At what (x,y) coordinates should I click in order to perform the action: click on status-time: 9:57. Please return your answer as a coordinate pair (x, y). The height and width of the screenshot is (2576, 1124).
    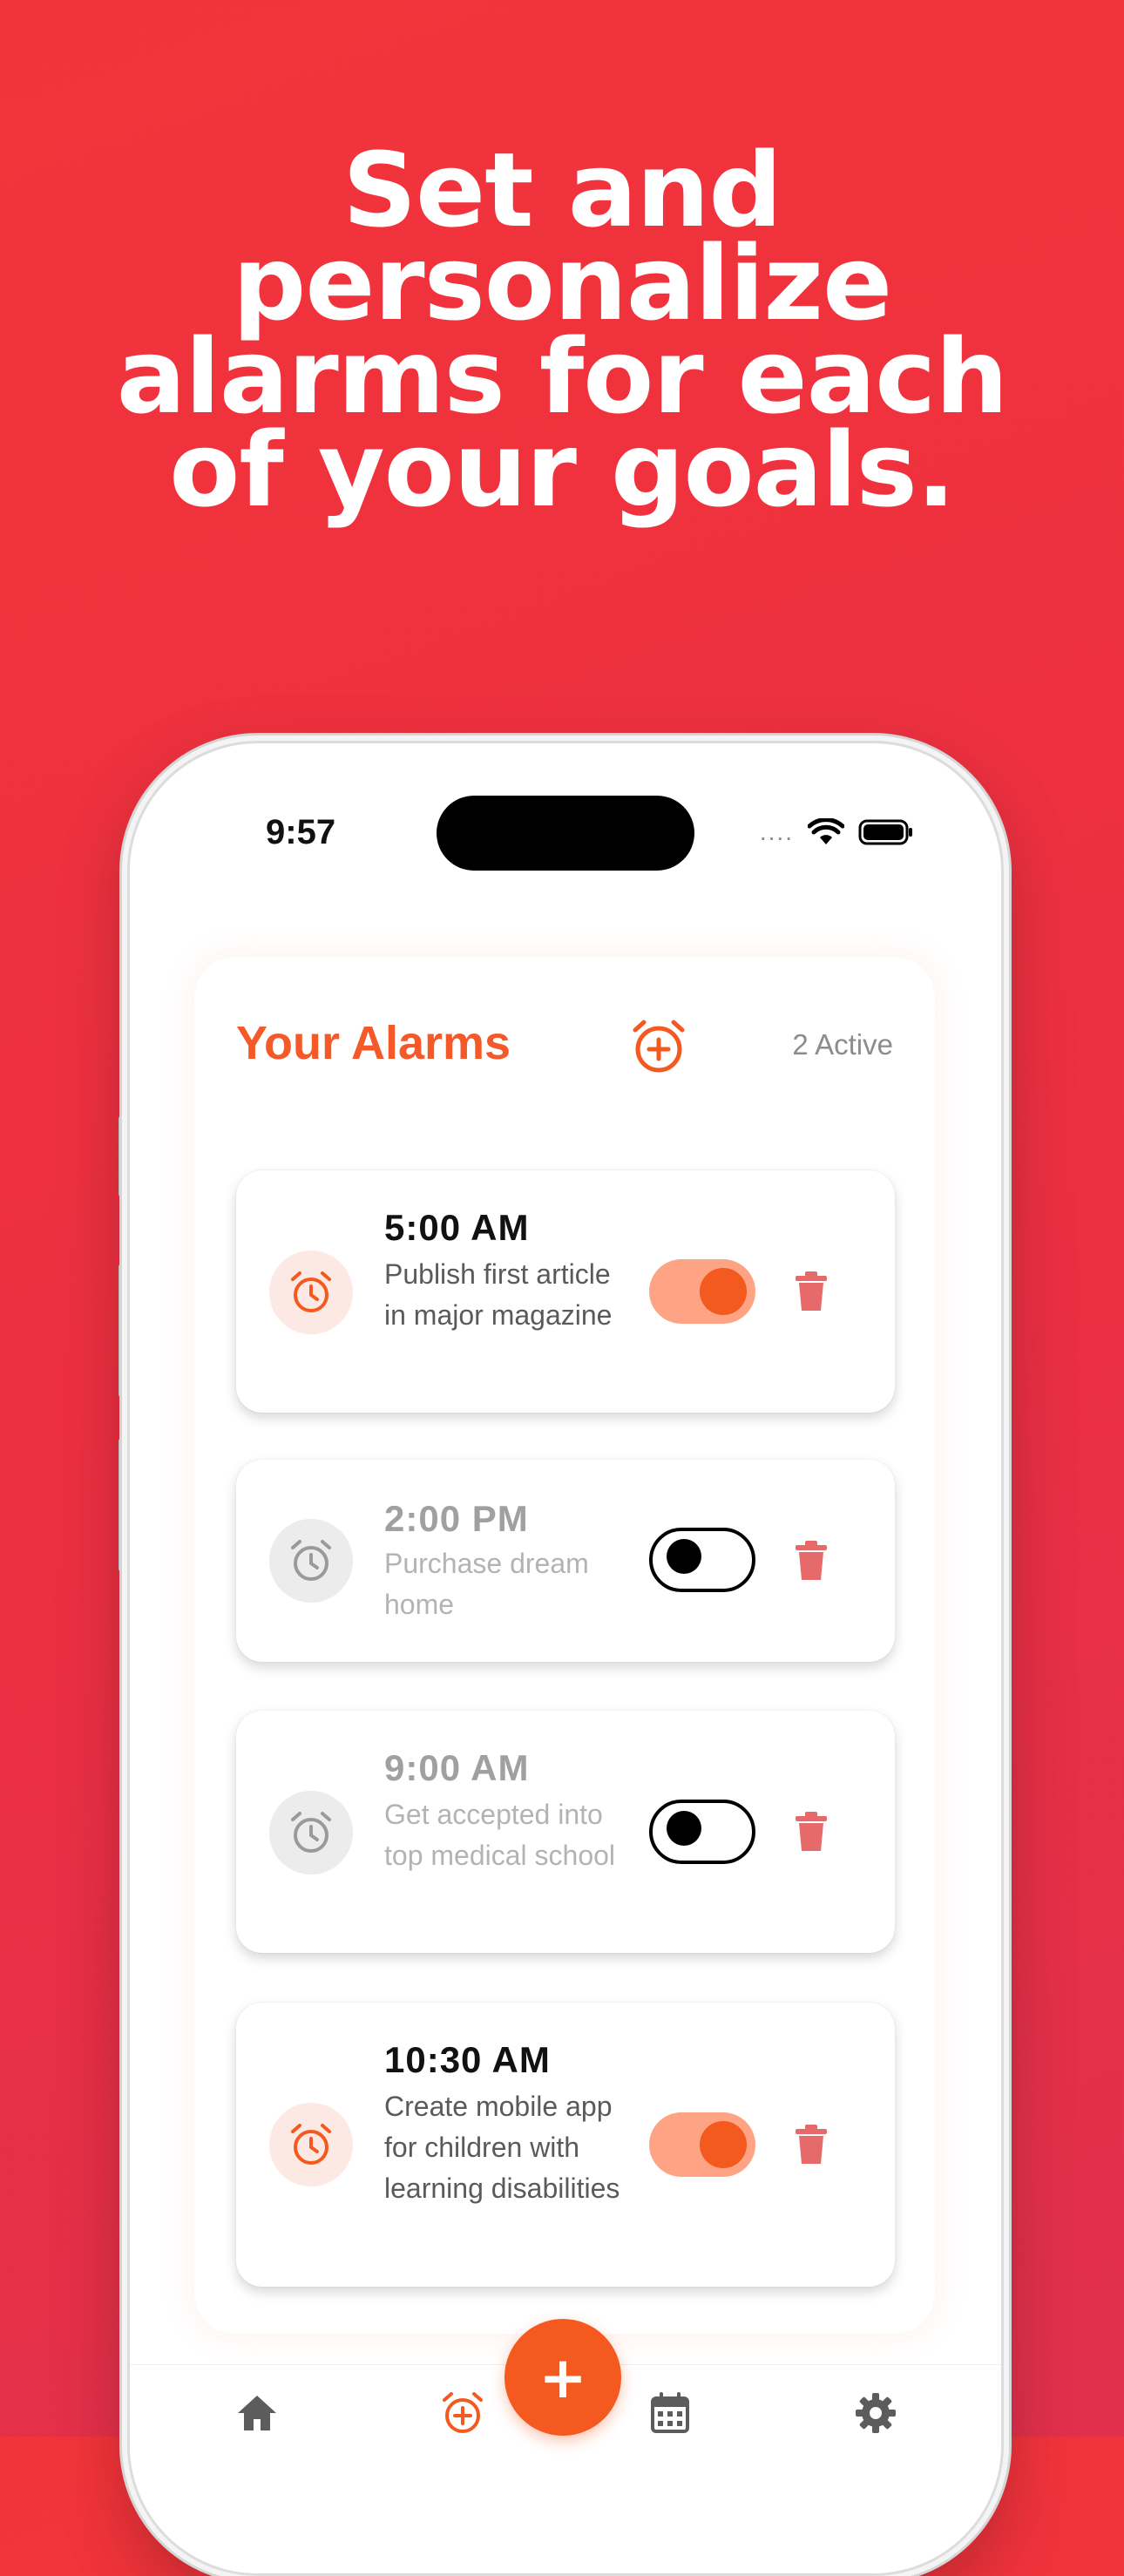
    Looking at the image, I should click on (301, 832).